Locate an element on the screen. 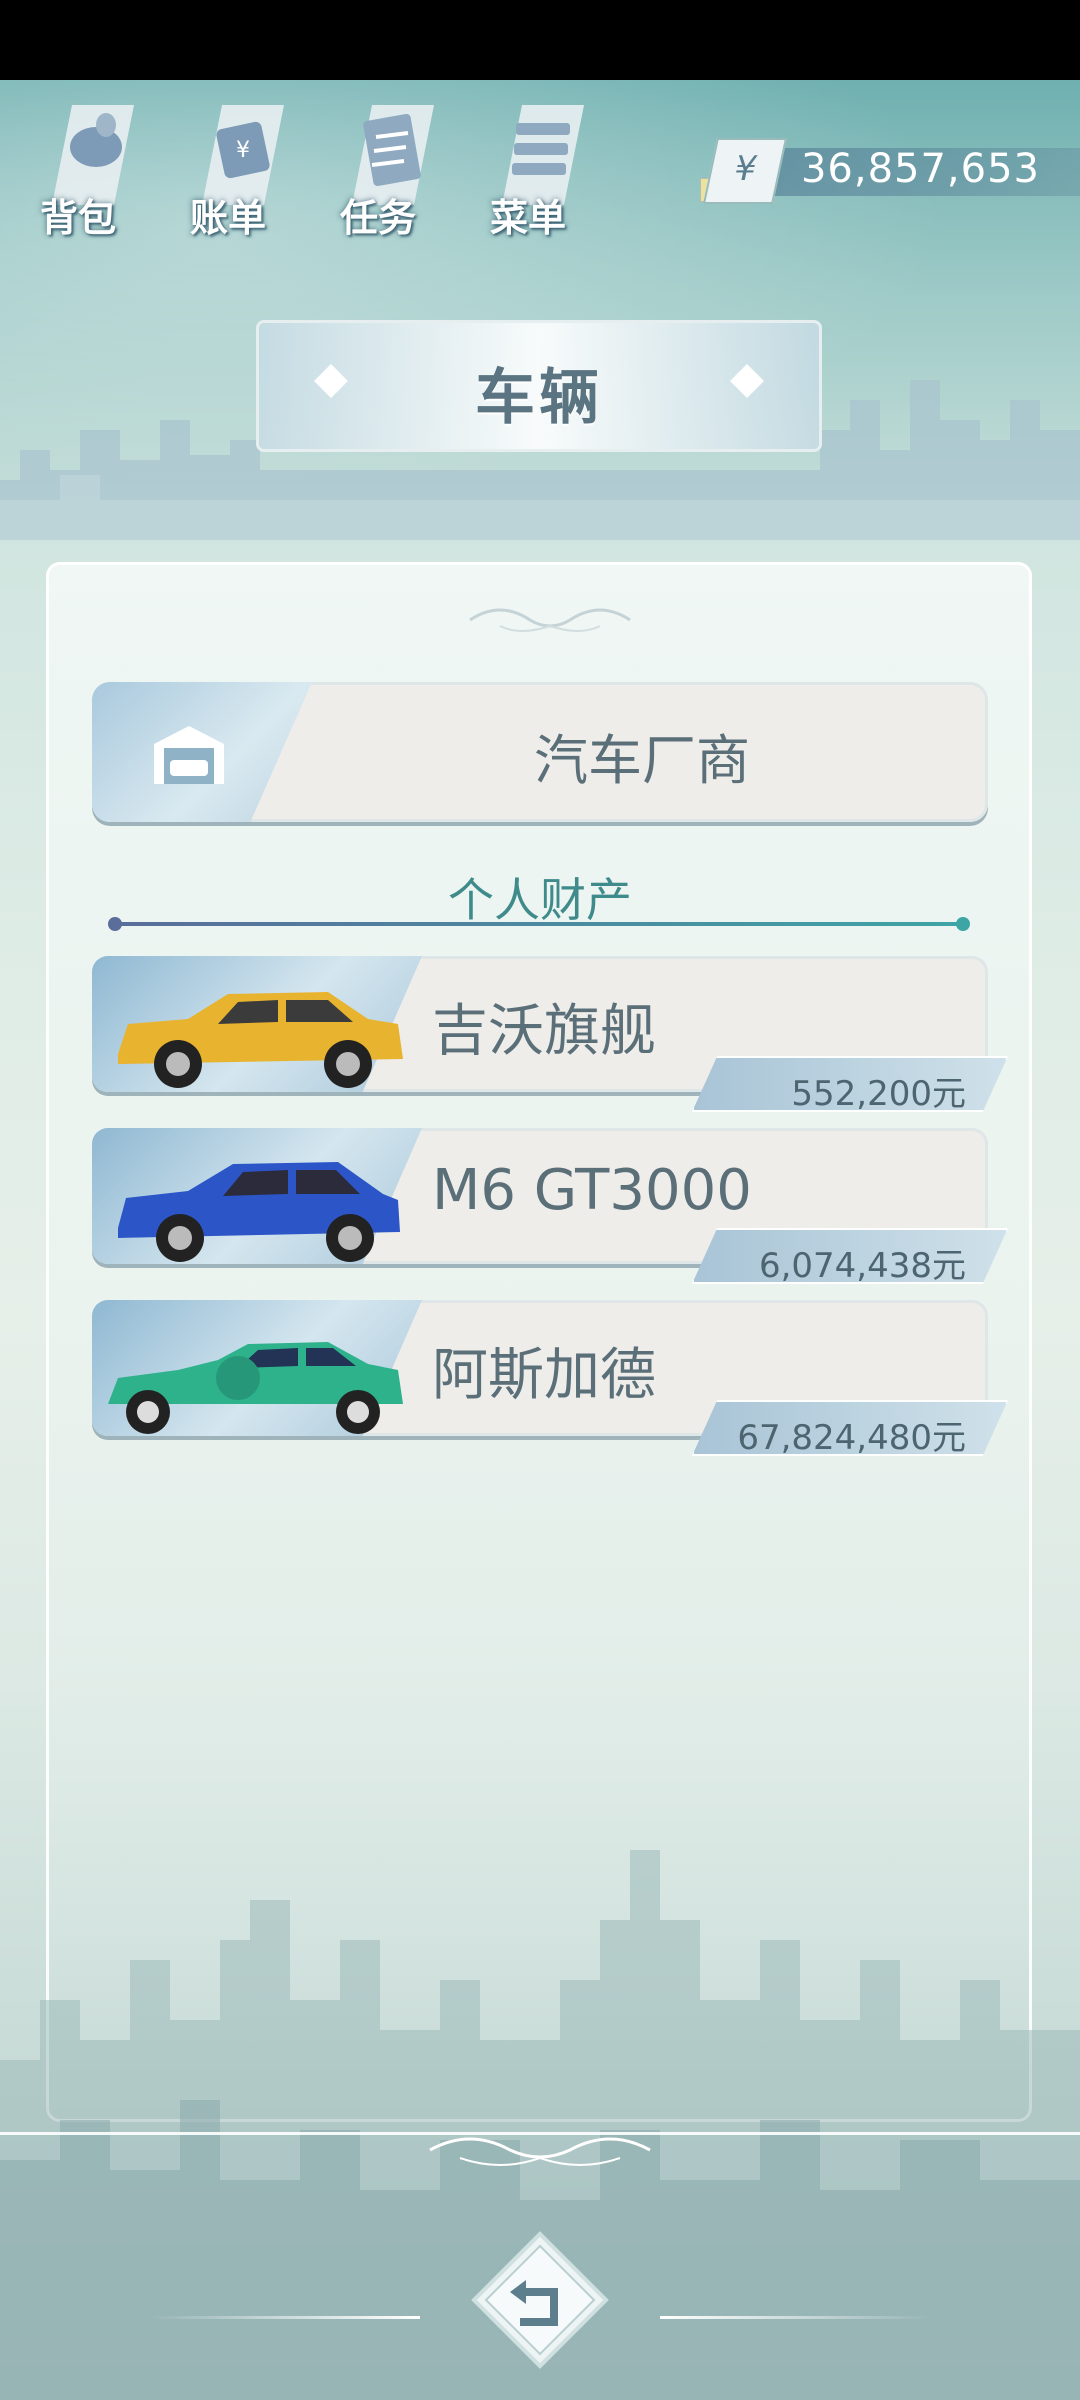 The width and height of the screenshot is (1080, 2400). back-button is located at coordinates (540, 2300).